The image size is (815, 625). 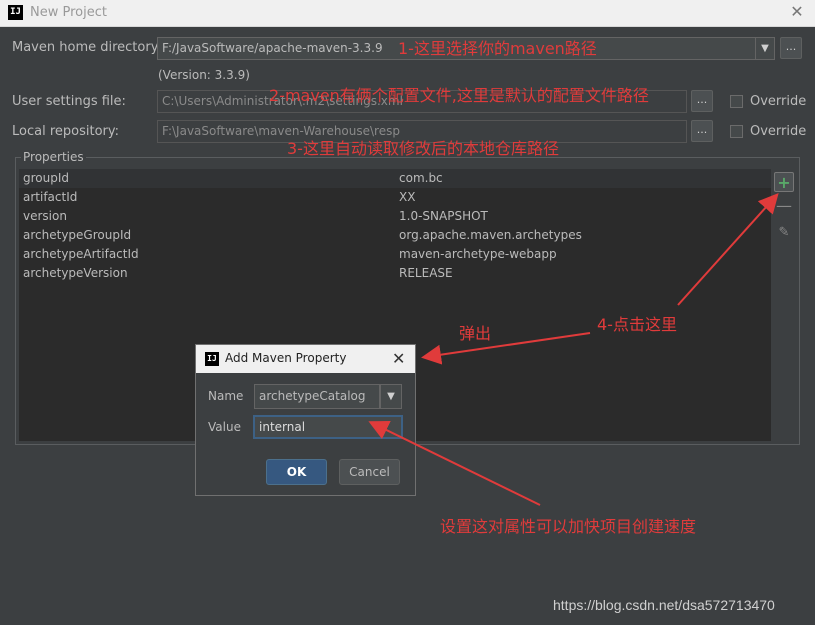 What do you see at coordinates (454, 463) in the screenshot?
I see `arrow-to-value-field` at bounding box center [454, 463].